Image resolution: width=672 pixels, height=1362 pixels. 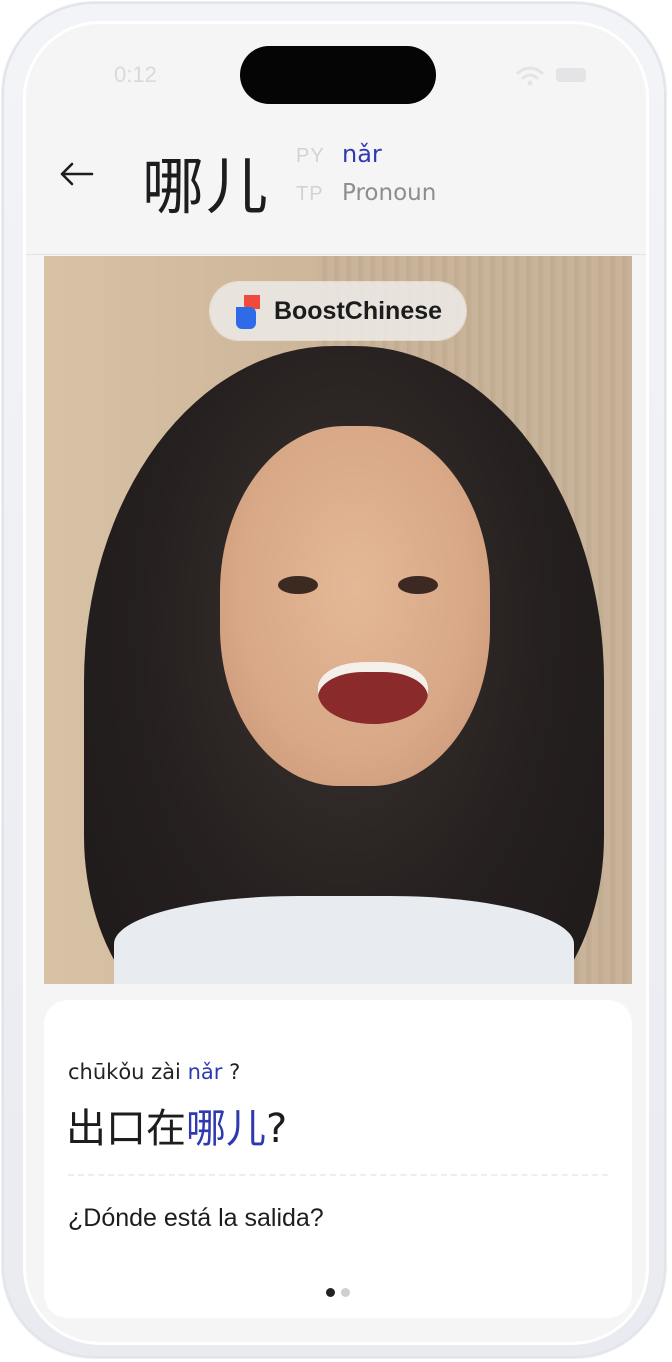 I want to click on arrow-left-icon, so click(x=77, y=174).